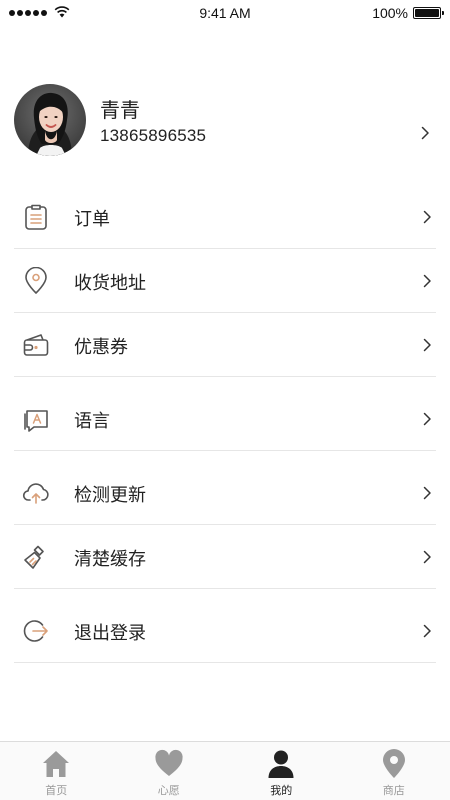 This screenshot has height=800, width=450. Describe the element at coordinates (110, 495) in the screenshot. I see `menu-label-check-update: 检测更新` at that location.